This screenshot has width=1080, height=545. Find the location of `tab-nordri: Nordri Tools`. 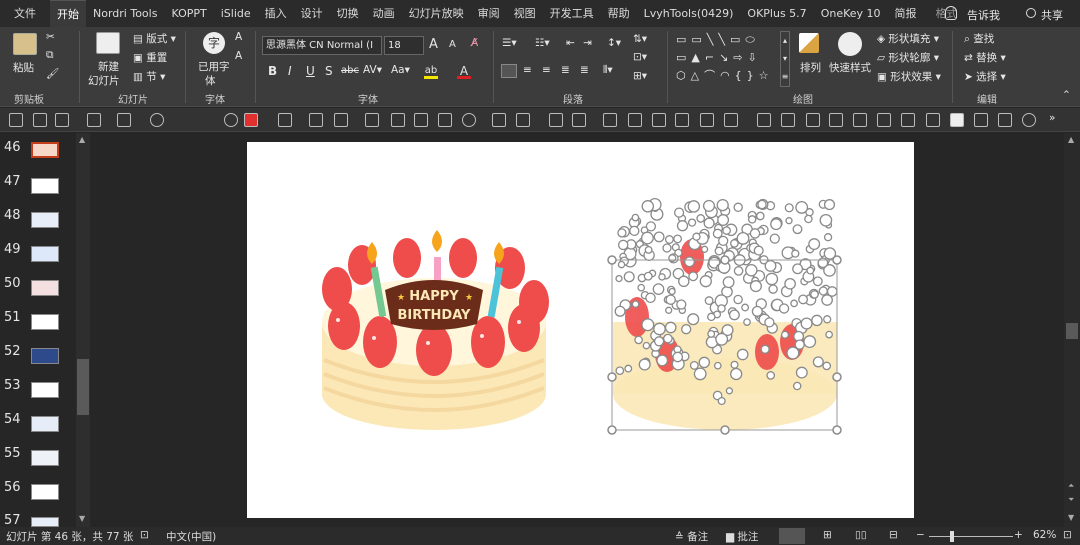

tab-nordri: Nordri Tools is located at coordinates (125, 13).